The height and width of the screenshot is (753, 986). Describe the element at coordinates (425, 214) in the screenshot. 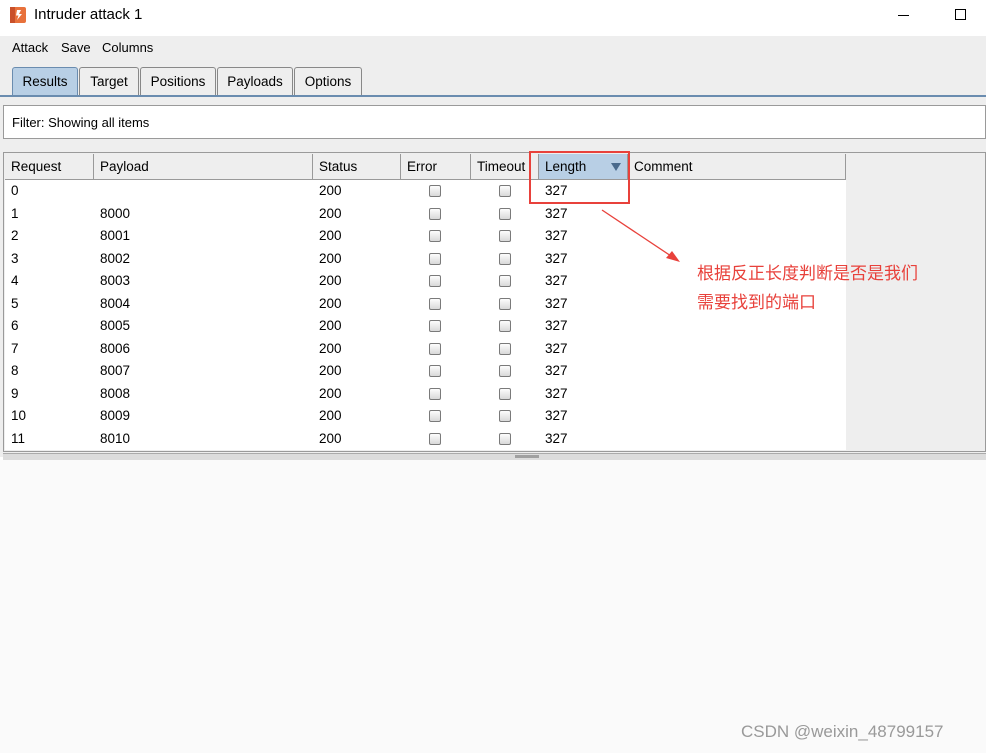

I see `table-row: 1 8000 200 327` at that location.